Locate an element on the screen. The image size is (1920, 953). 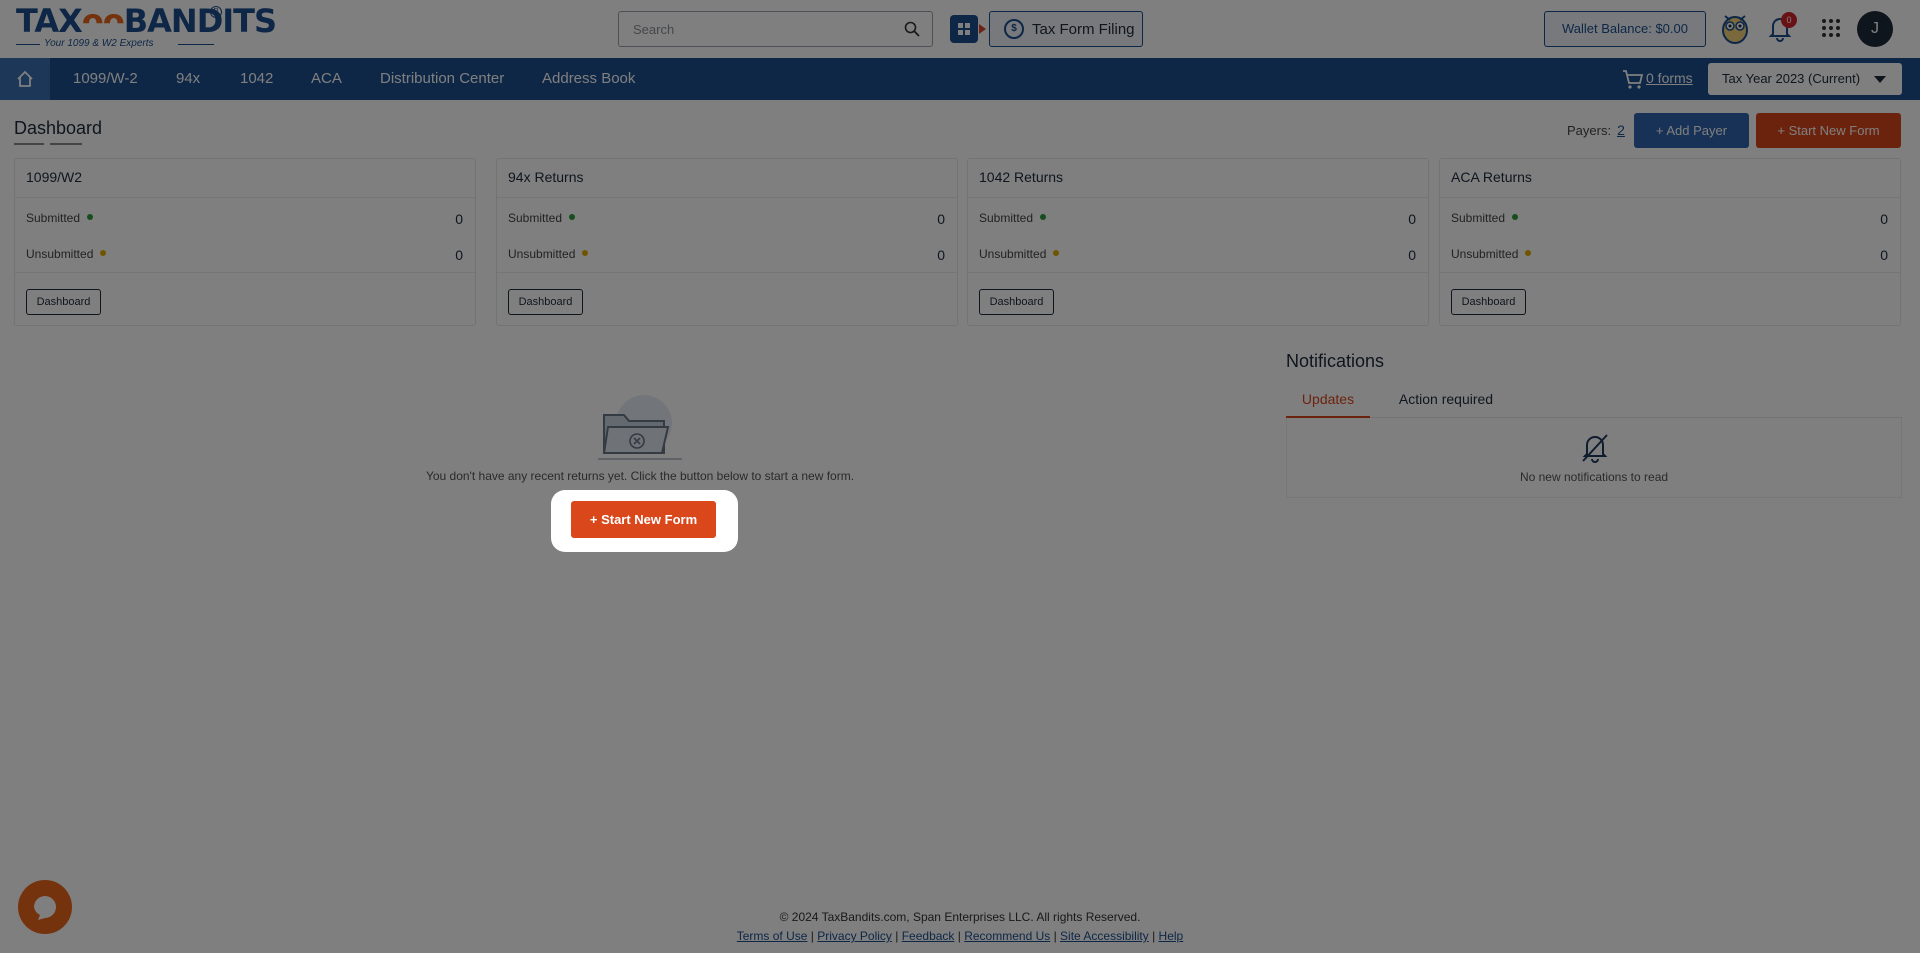
logo-wordmark: TAXᴖᴖBANDITS is located at coordinates (146, 21).